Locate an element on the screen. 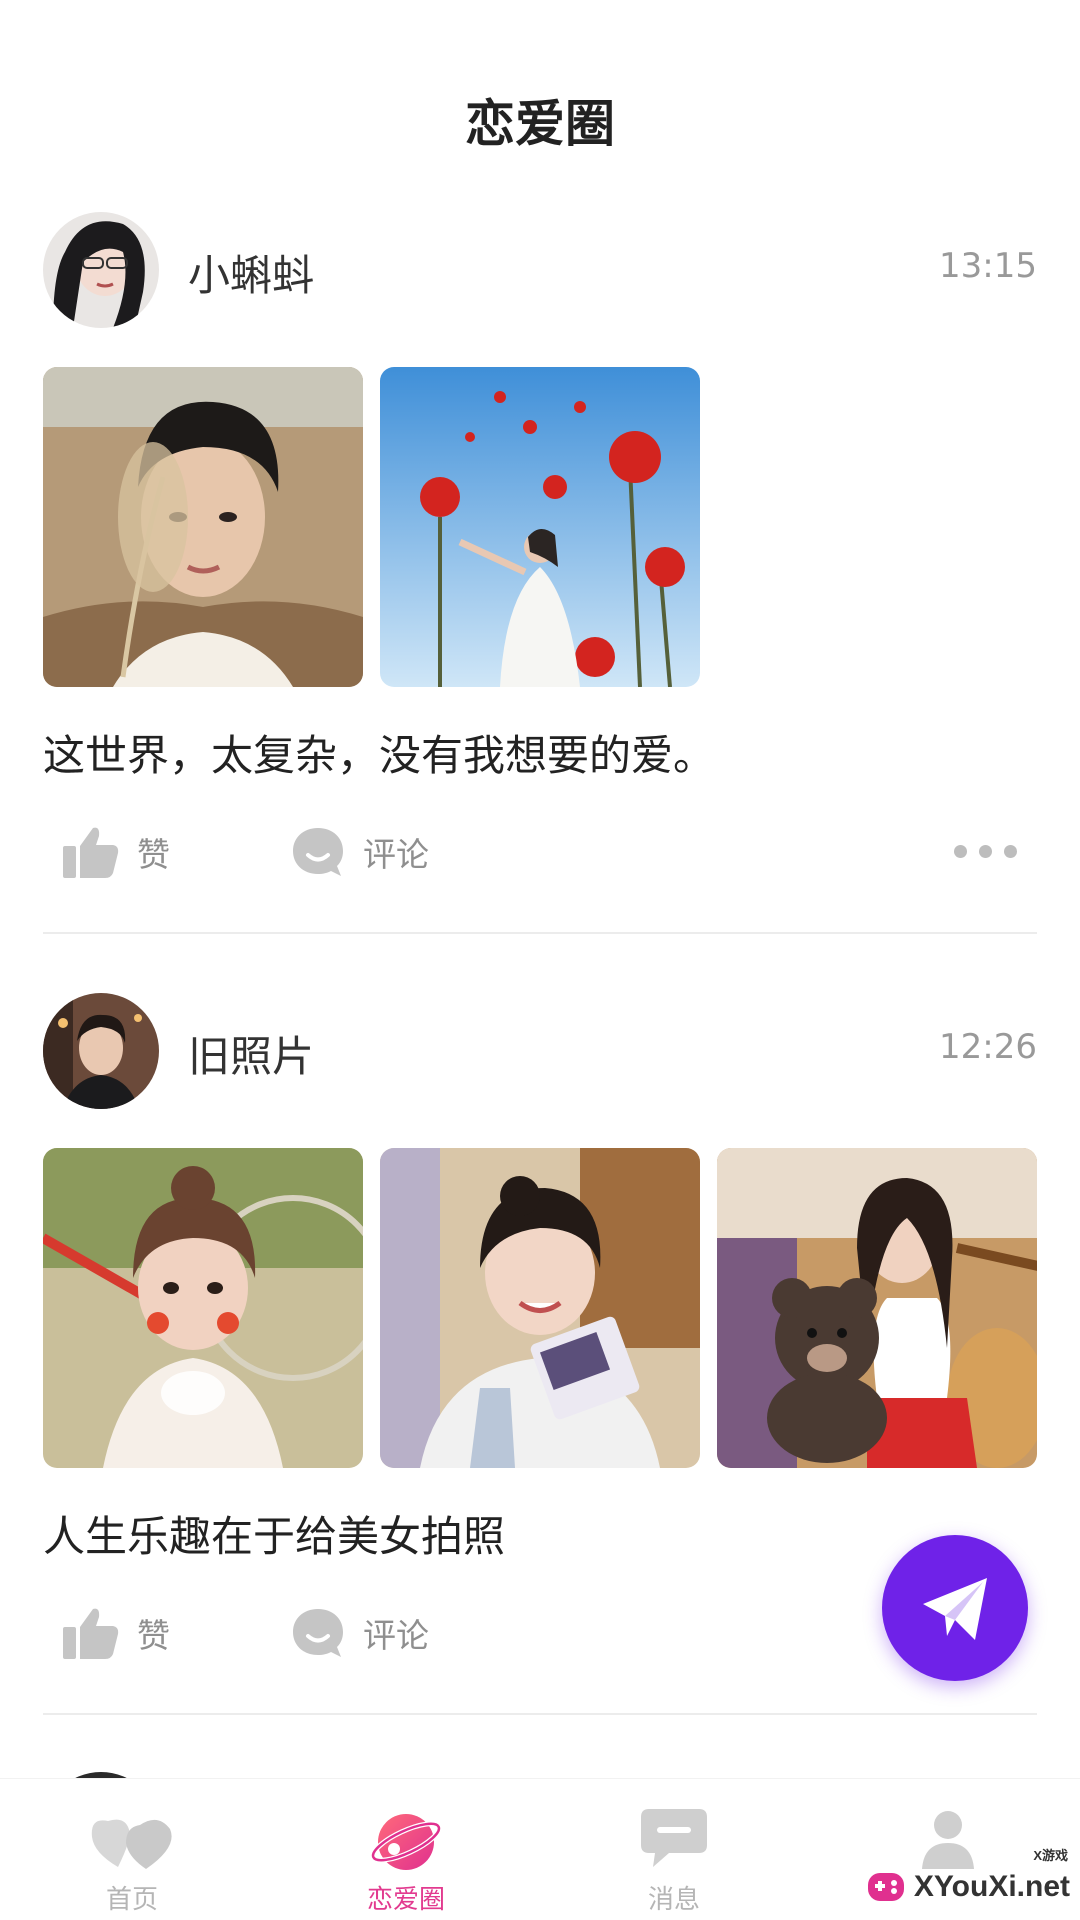 The width and height of the screenshot is (1080, 1920). post-username: 旧照片 is located at coordinates (251, 1053).